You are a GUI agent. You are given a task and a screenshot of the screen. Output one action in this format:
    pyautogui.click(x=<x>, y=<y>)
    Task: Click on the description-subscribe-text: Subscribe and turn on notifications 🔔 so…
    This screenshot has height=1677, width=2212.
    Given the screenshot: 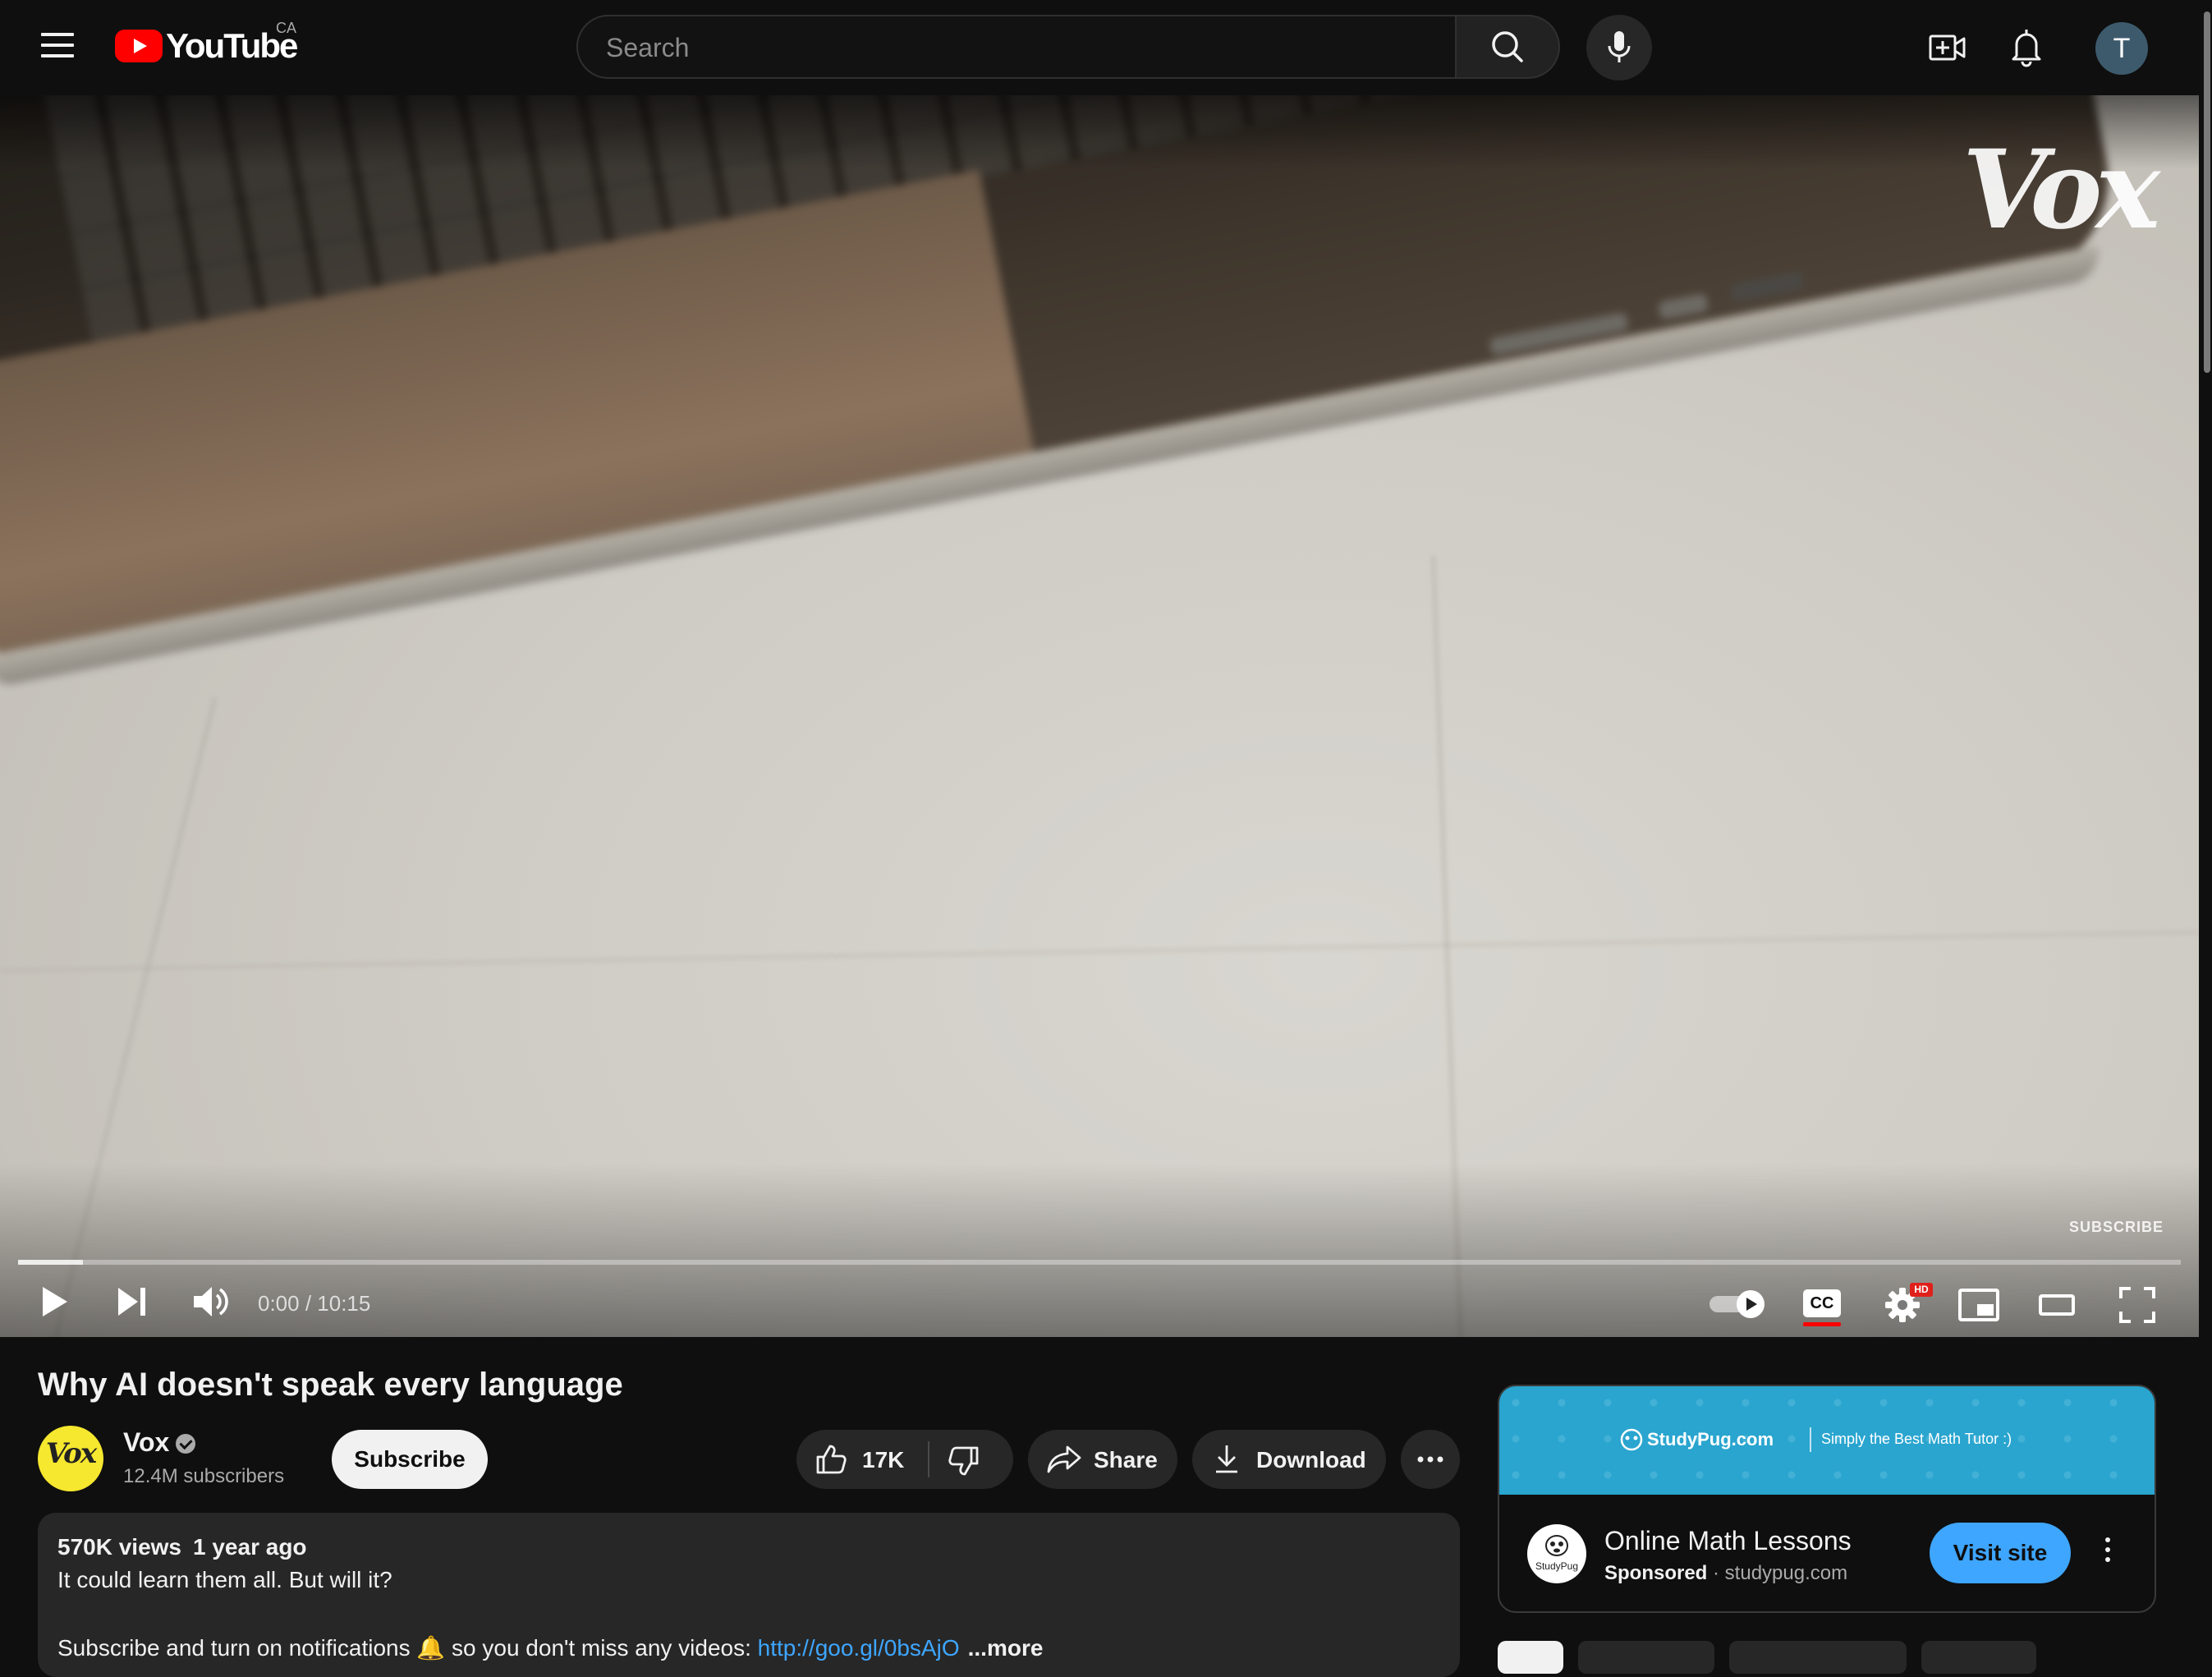 What is the action you would take?
    pyautogui.click(x=407, y=1648)
    